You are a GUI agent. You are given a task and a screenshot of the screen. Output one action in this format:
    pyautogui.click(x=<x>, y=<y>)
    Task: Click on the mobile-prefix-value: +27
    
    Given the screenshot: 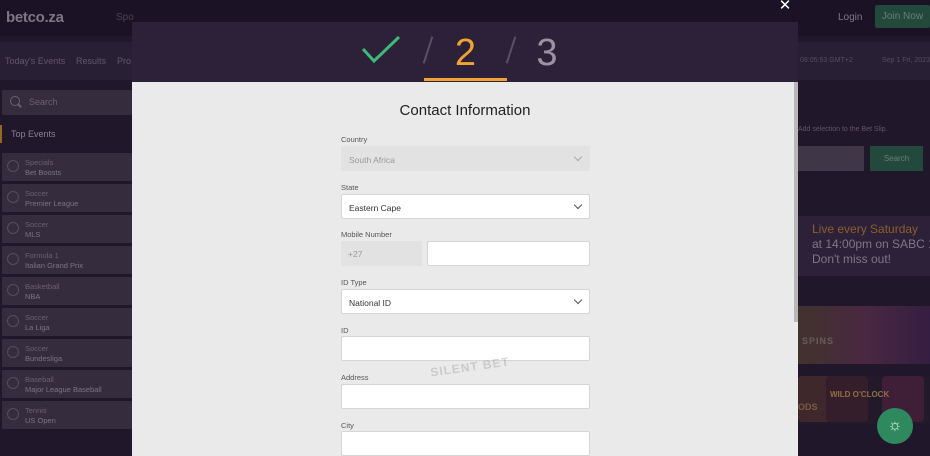 What is the action you would take?
    pyautogui.click(x=355, y=254)
    